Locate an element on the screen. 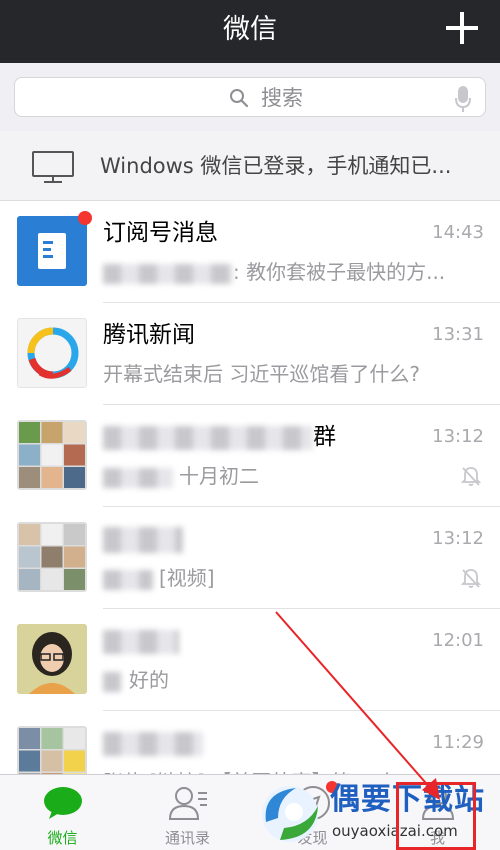 The width and height of the screenshot is (500, 850). chat-time: 11:29 is located at coordinates (458, 742).